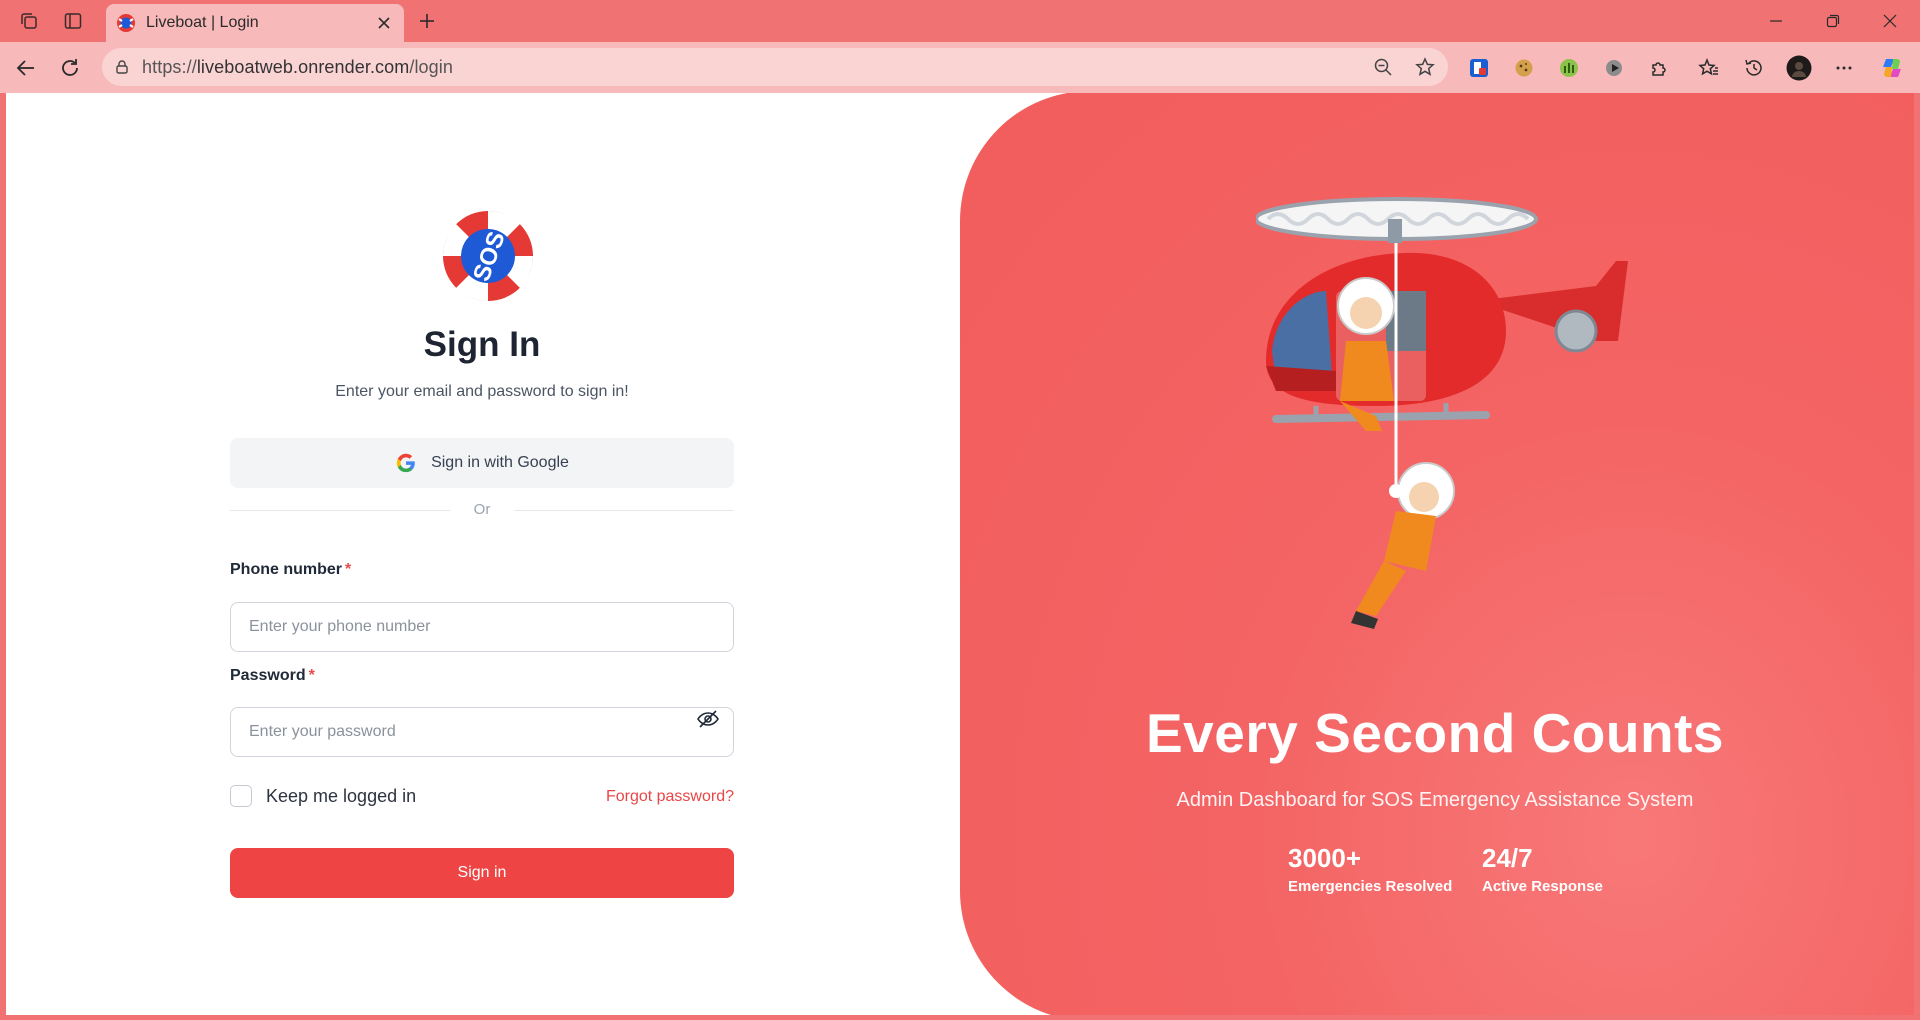 The height and width of the screenshot is (1020, 1920). I want to click on favorites-icon, so click(1709, 68).